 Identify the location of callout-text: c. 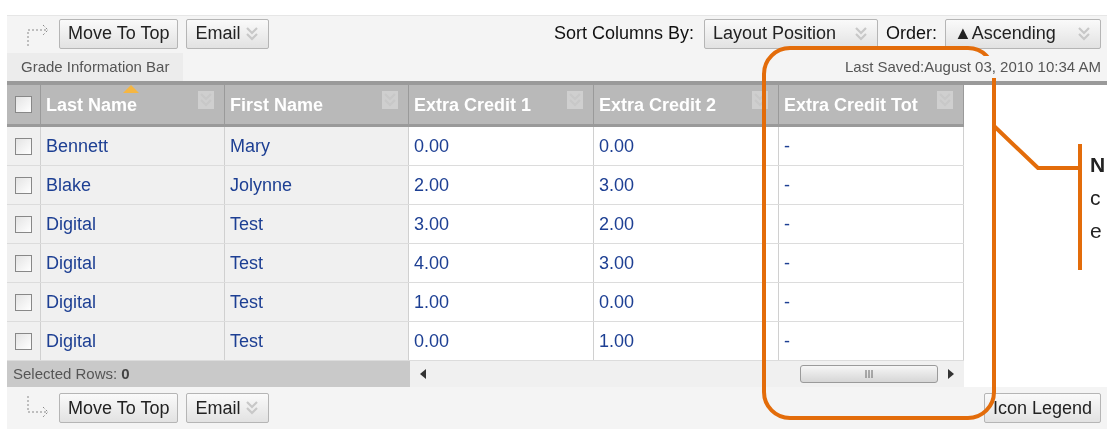
(1095, 198).